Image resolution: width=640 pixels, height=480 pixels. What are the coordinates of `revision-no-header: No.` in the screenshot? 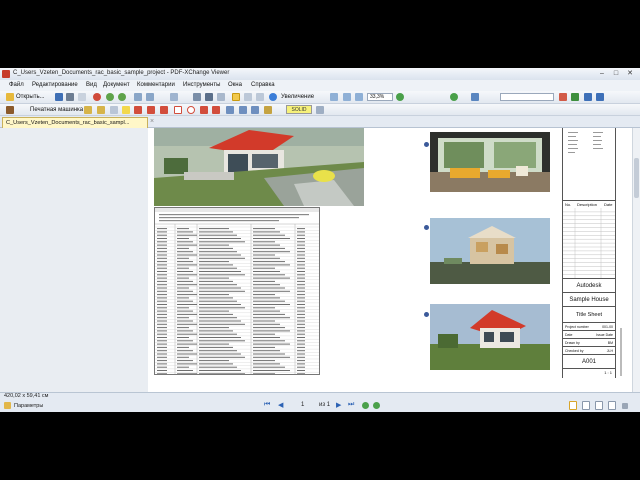 It's located at (568, 204).